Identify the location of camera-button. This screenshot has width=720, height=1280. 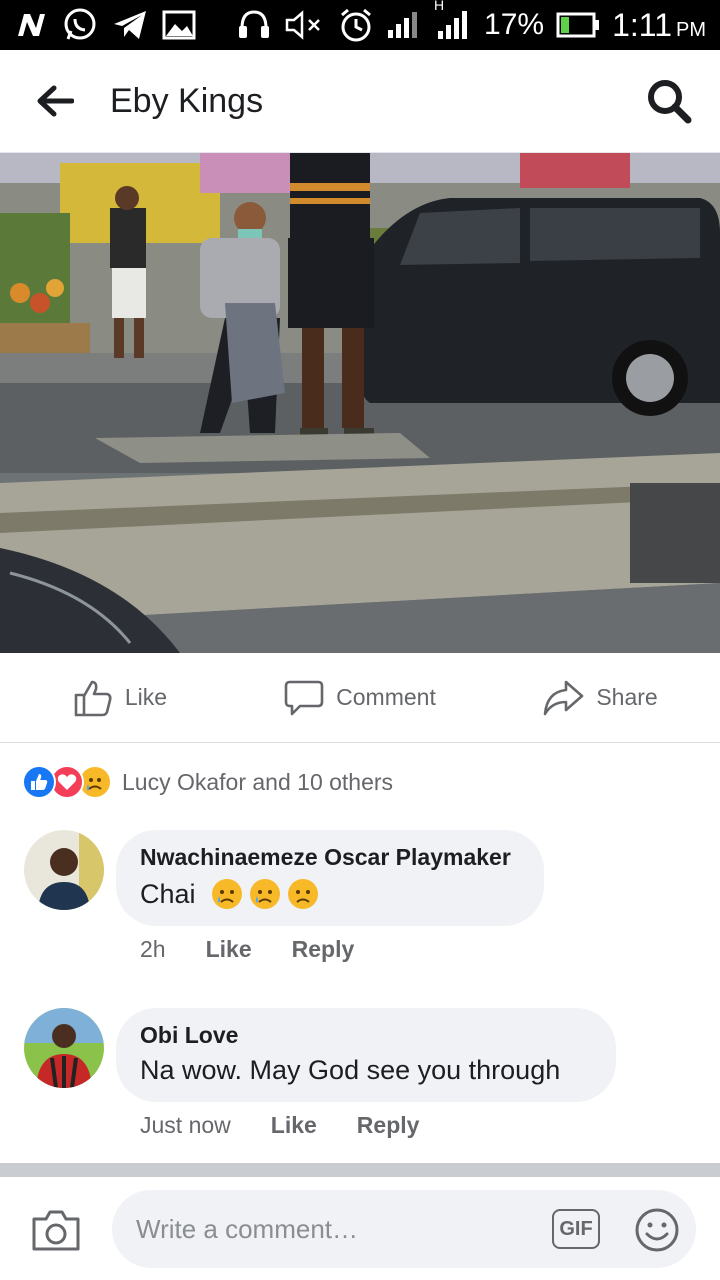
(56, 1230).